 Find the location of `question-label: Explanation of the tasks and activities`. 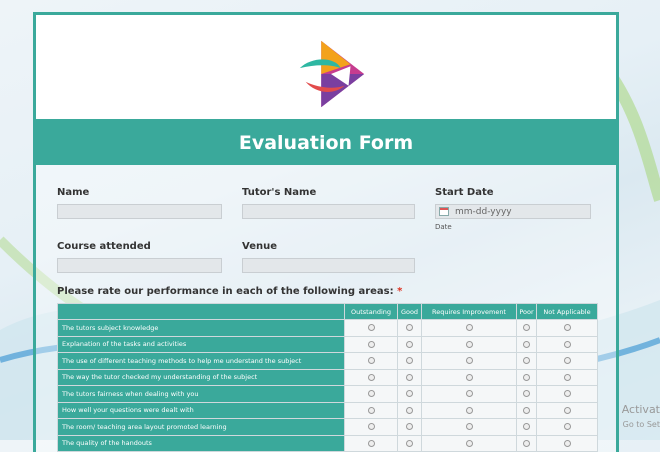

question-label: Explanation of the tasks and activities is located at coordinates (201, 344).